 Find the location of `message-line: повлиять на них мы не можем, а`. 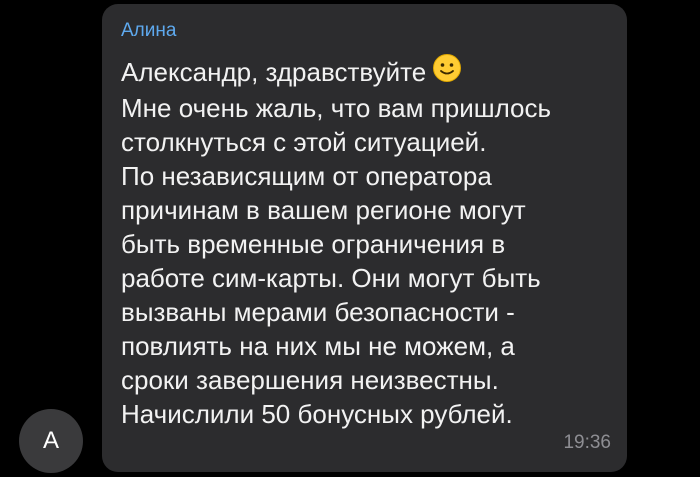

message-line: повлиять на них мы не можем, а is located at coordinates (318, 346).